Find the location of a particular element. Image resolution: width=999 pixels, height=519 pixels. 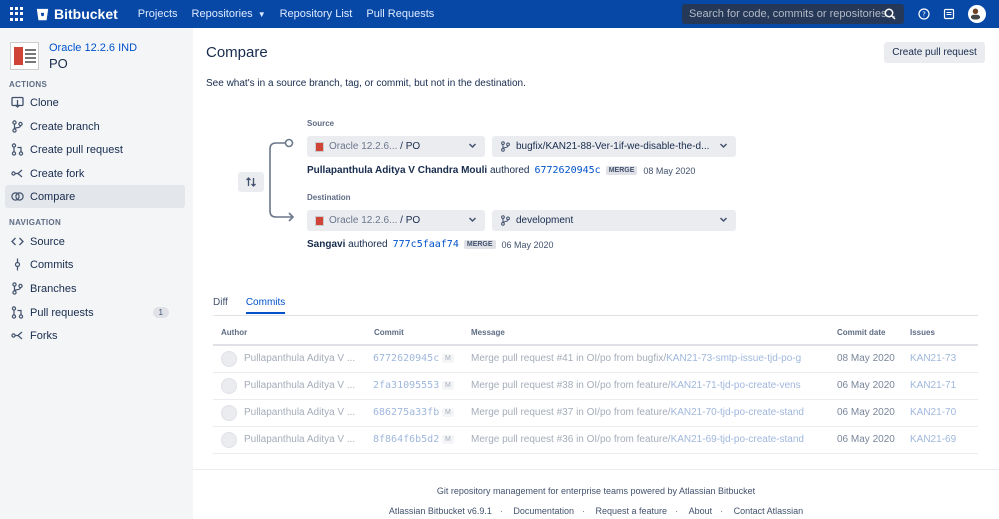

sidebar-item-create-branch: Create branch is located at coordinates (95, 126).